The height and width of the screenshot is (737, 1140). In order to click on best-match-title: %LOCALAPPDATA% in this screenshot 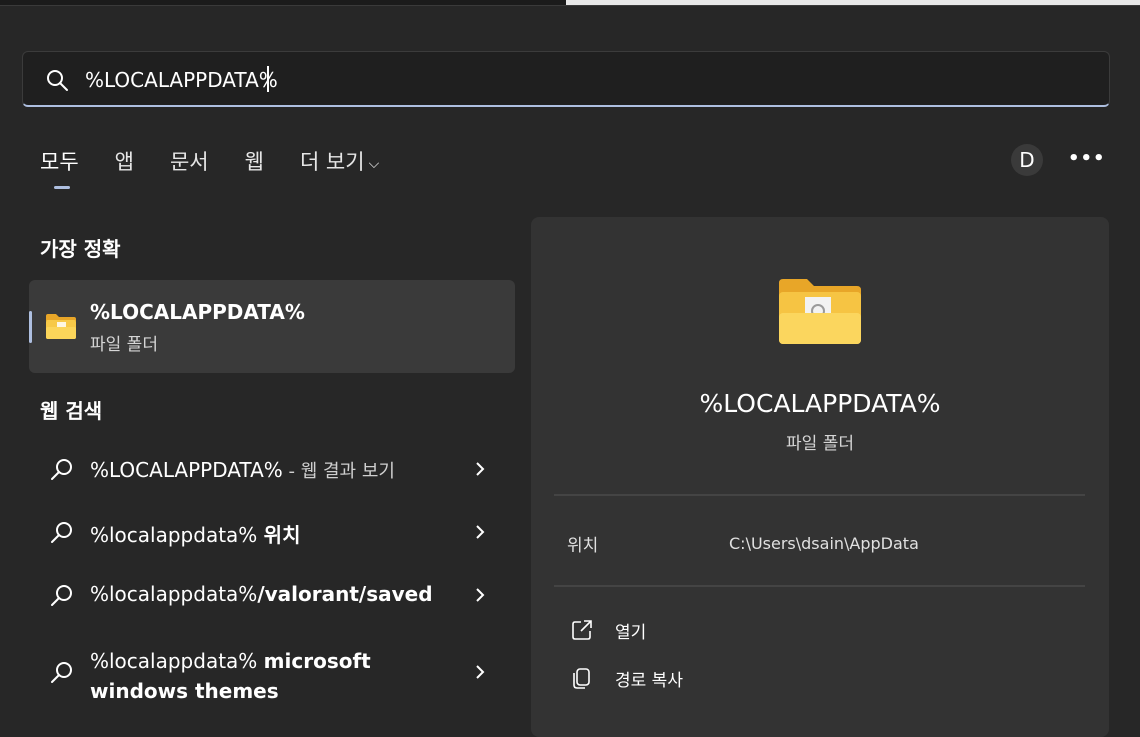, I will do `click(197, 312)`.